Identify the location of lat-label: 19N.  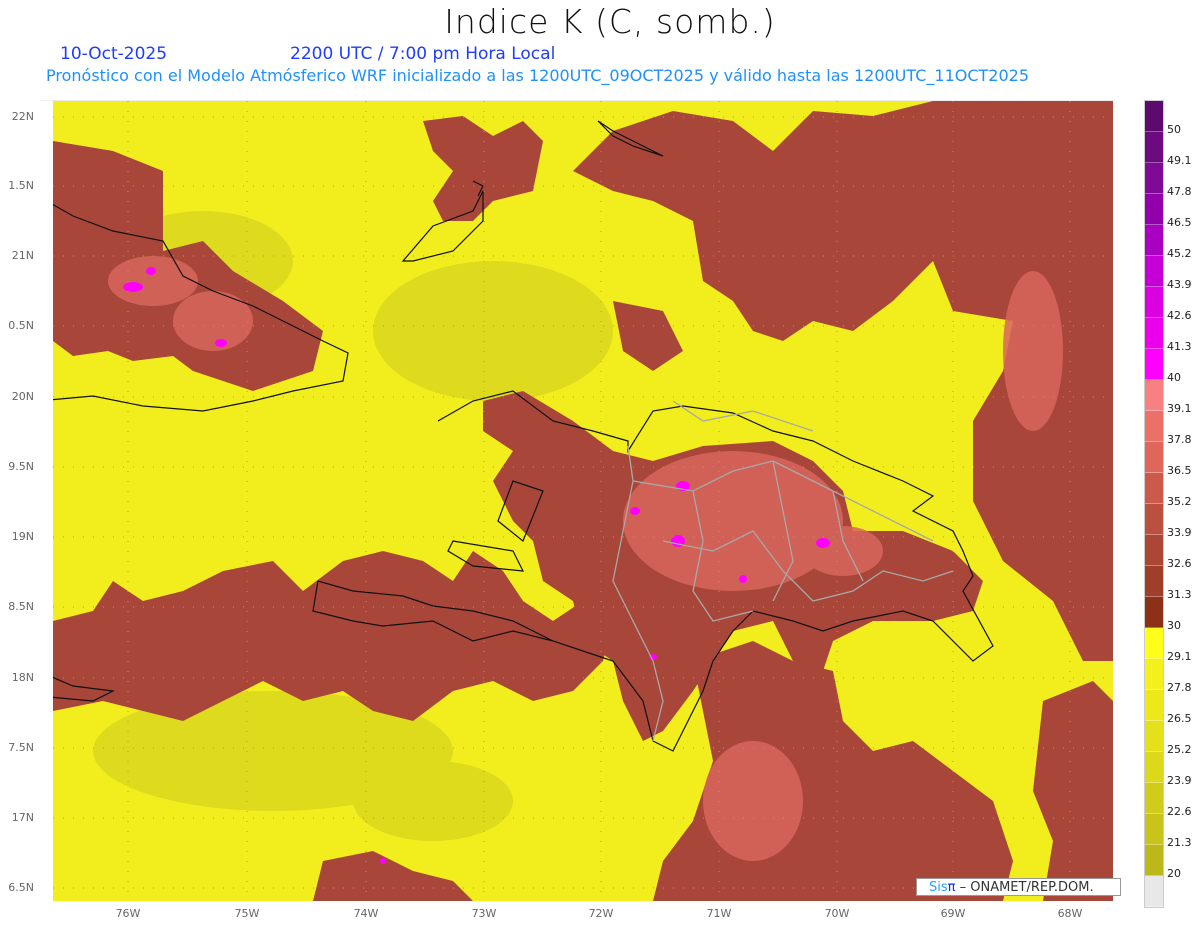
(22, 536).